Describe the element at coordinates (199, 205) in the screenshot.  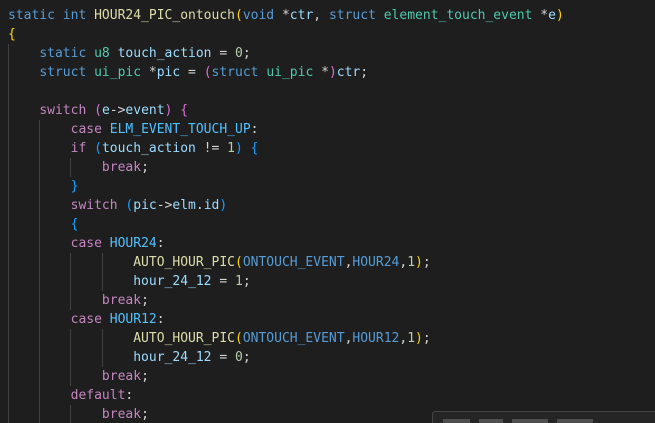
I see `code-token: .` at that location.